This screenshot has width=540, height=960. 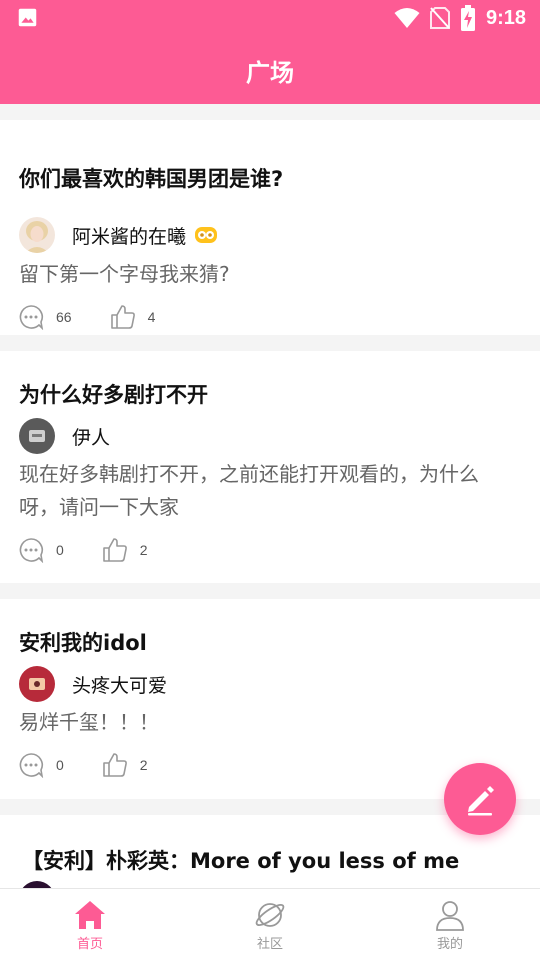 I want to click on compose-button, so click(x=480, y=799).